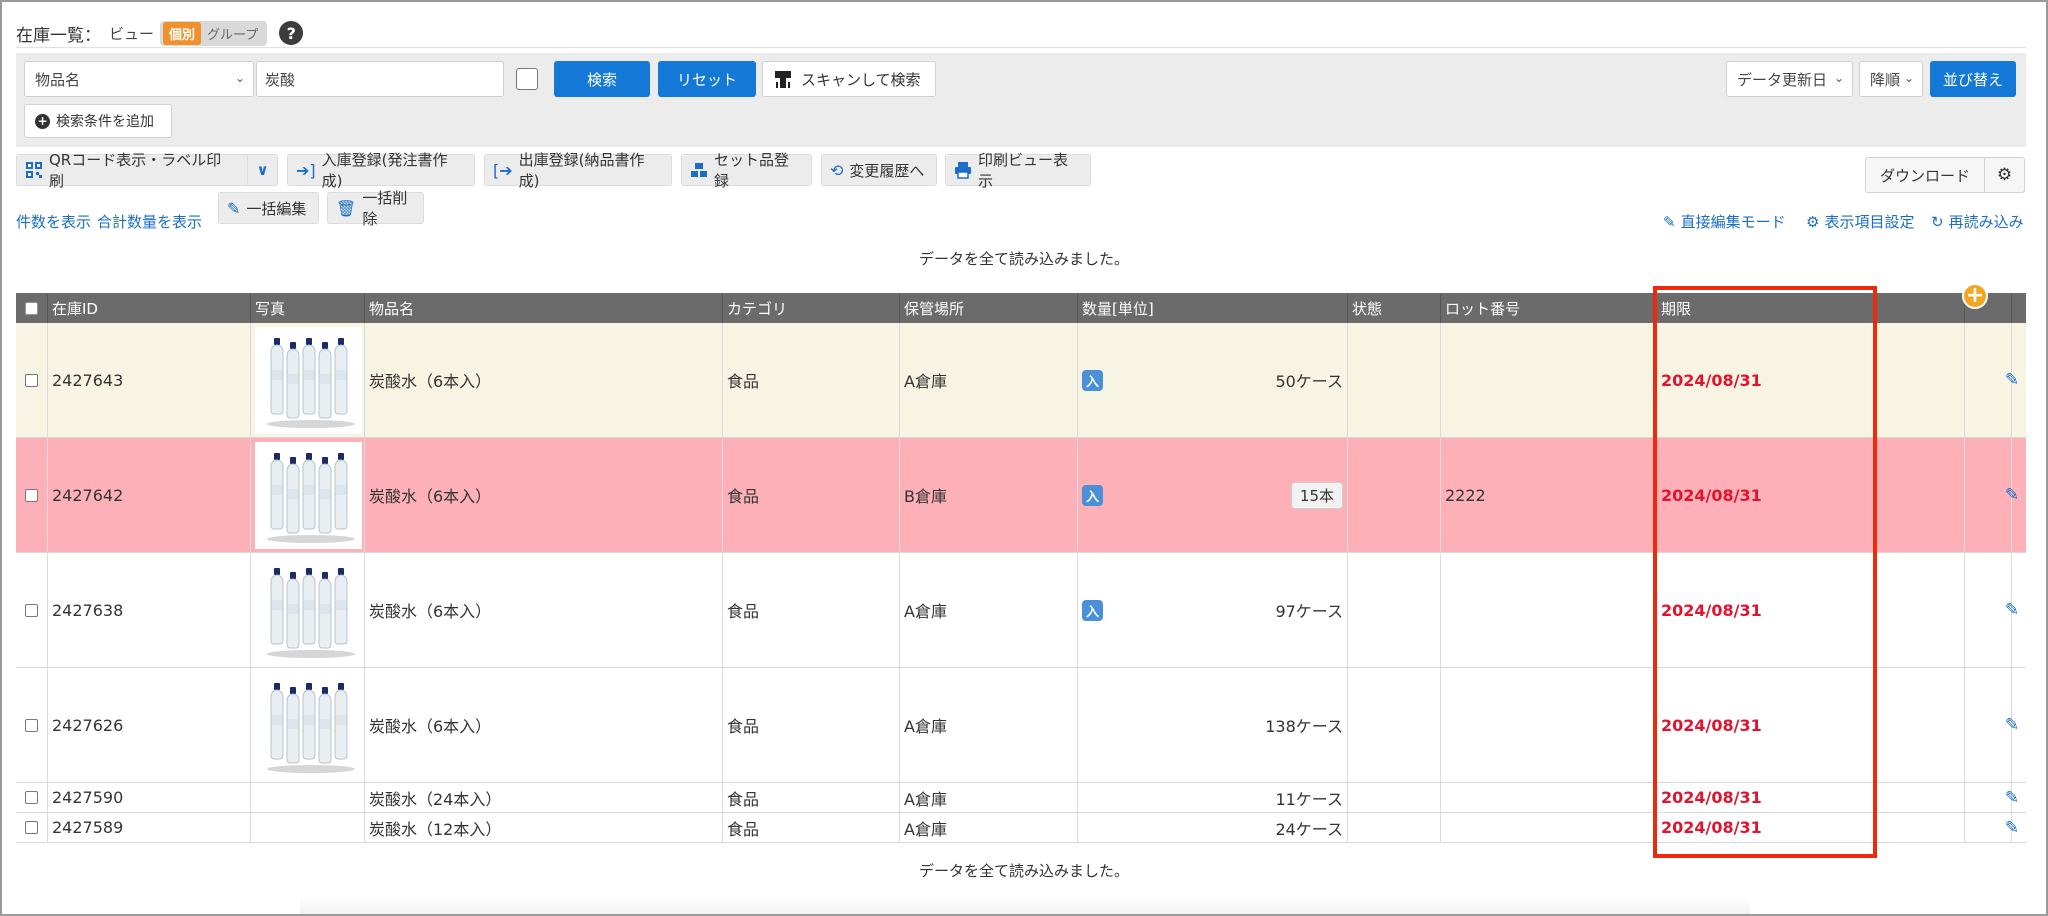 This screenshot has height=916, width=2048. What do you see at coordinates (1021, 610) in the screenshot?
I see `table-row: 2427638 炭酸水（6本入） 食品 A倉庫入 97ケース 2024/08/31 ✎` at bounding box center [1021, 610].